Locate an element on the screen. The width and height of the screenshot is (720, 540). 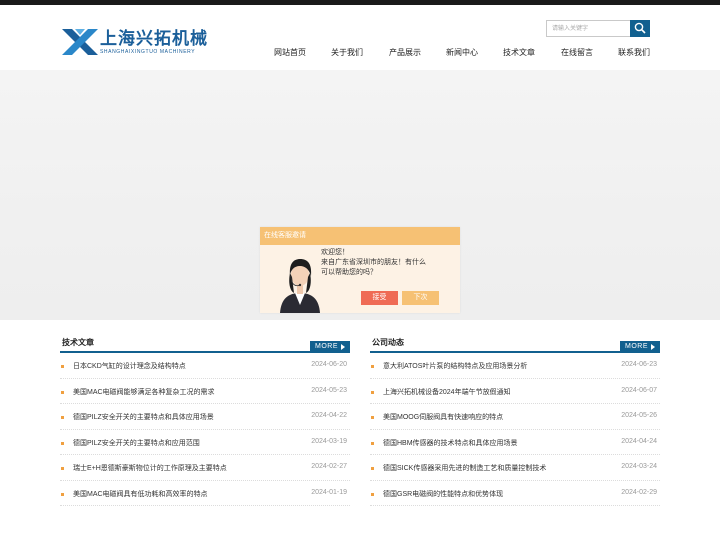
search-box is located at coordinates (598, 28).